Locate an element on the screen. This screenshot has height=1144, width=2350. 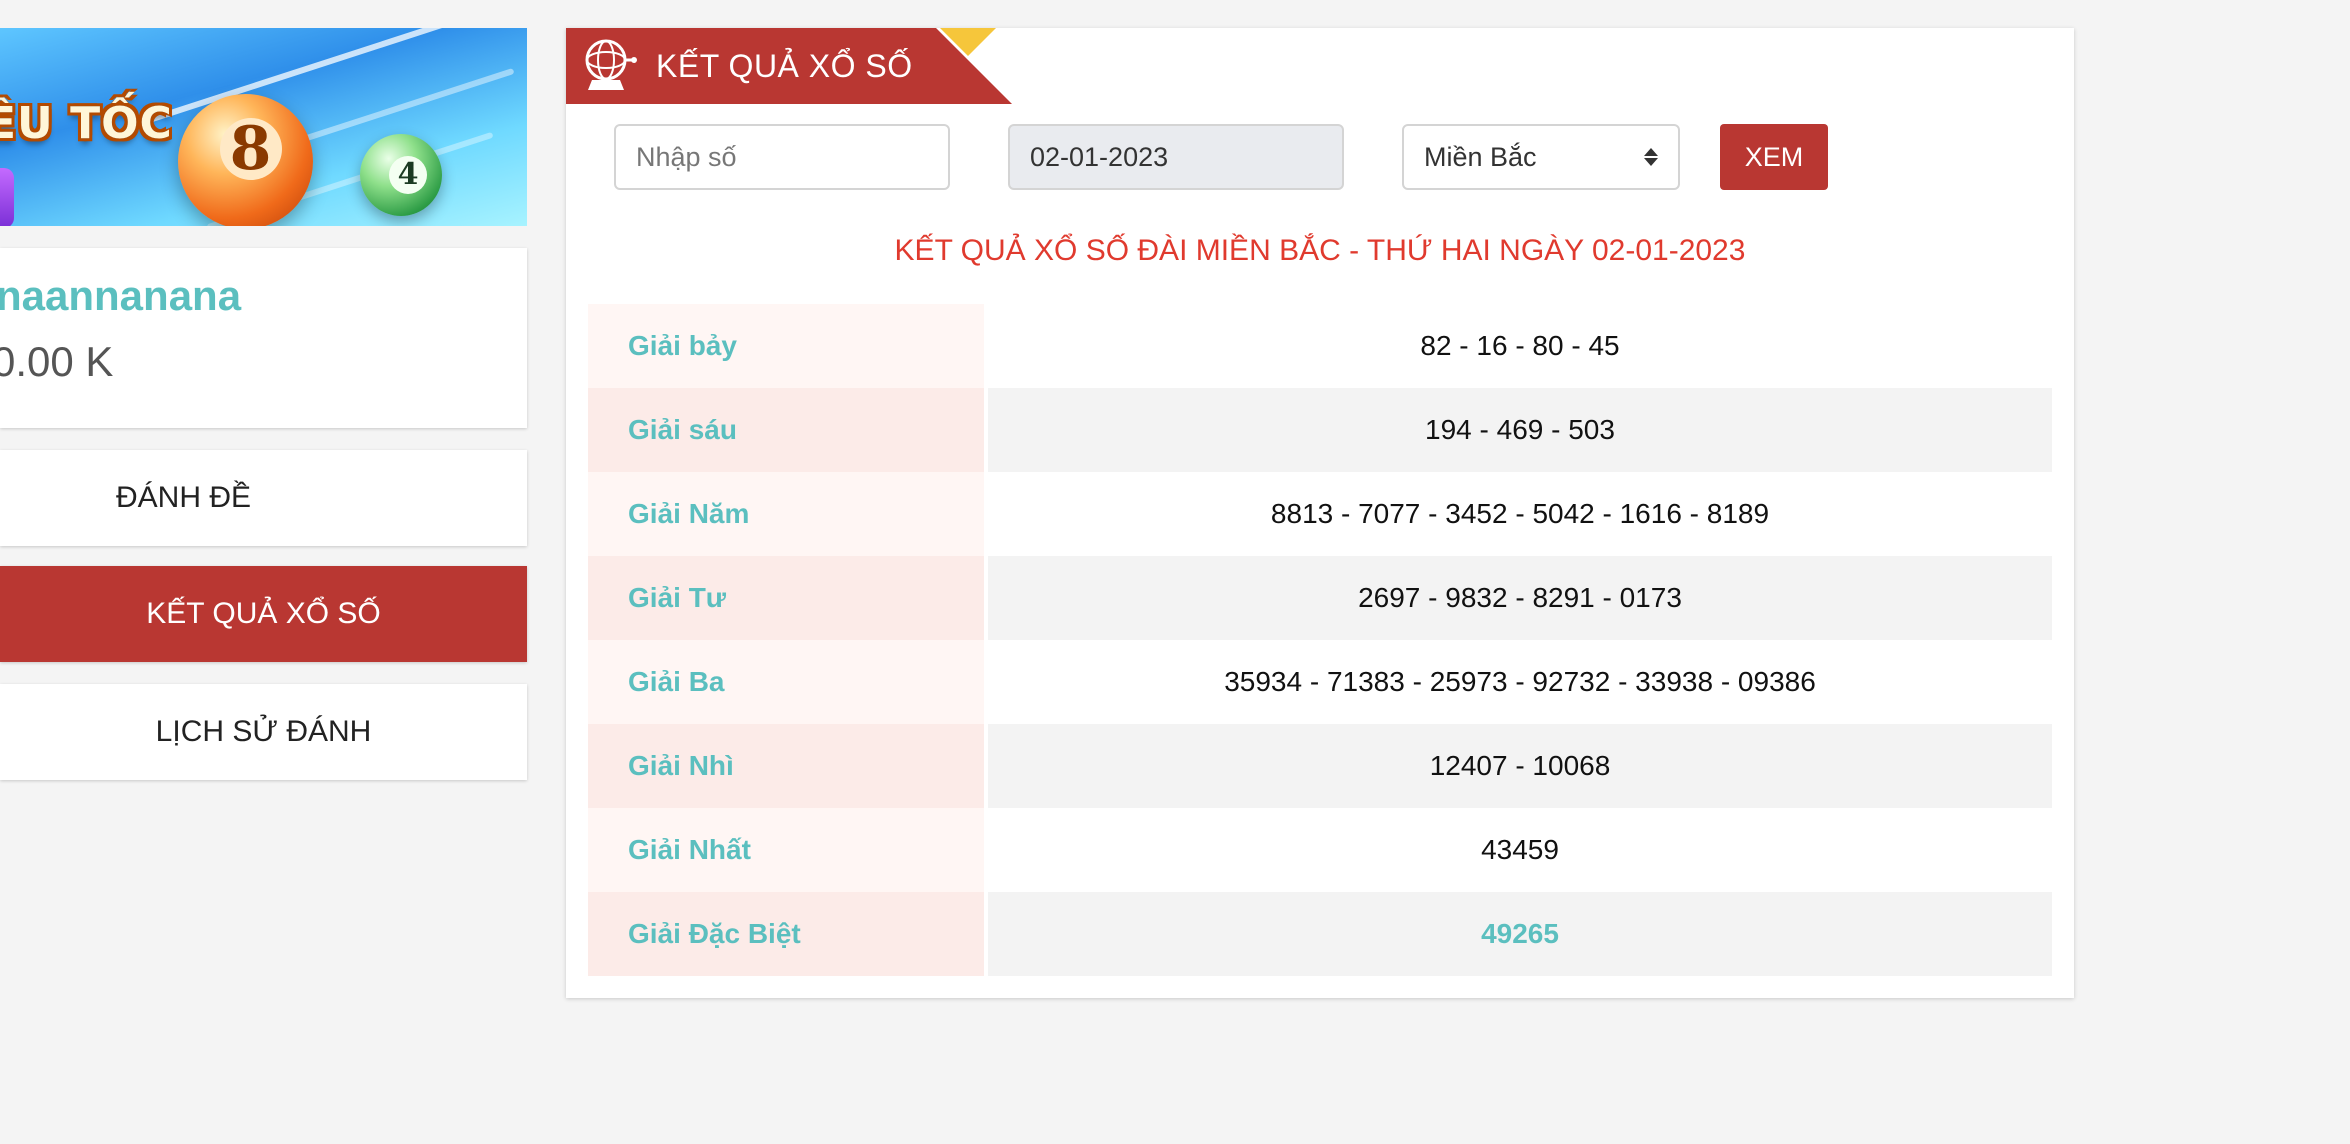
nav-label: ĐÁNH ĐỀ is located at coordinates (183, 497).